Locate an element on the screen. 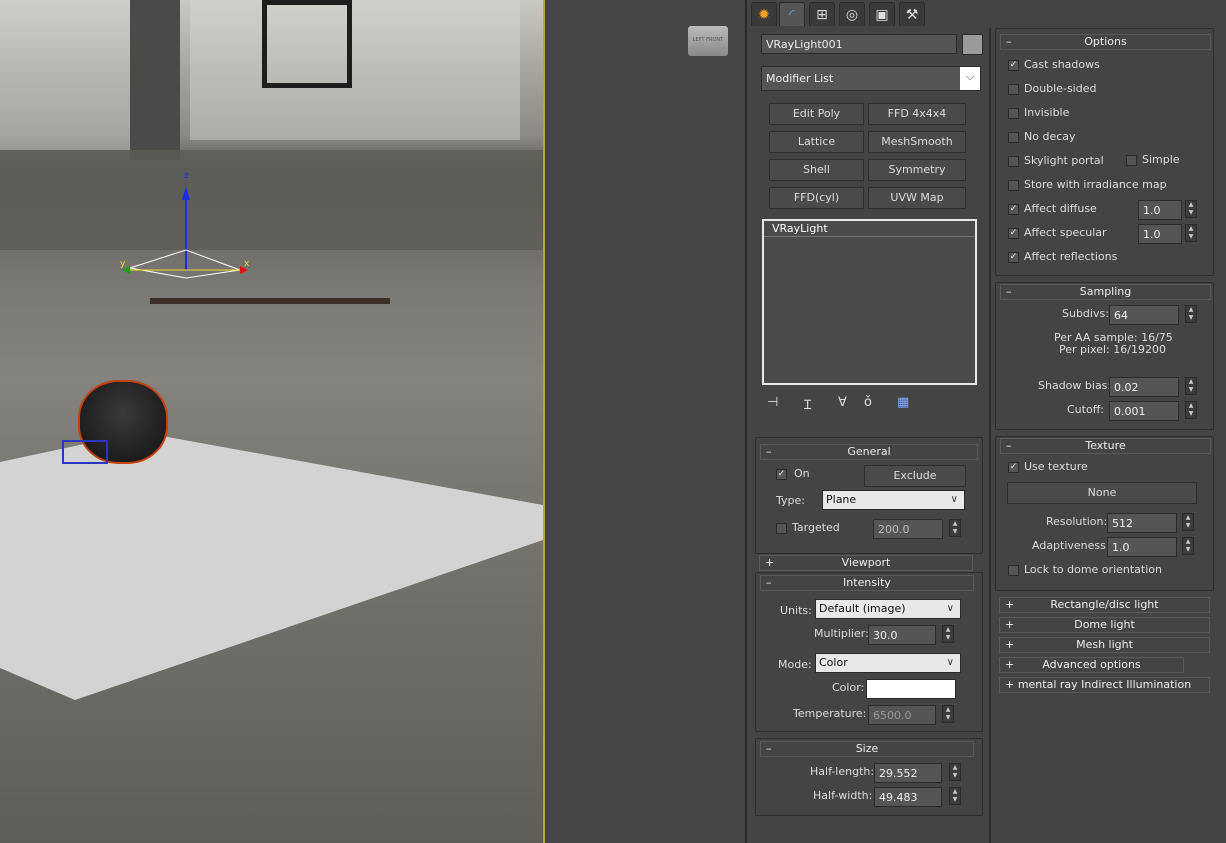 This screenshot has height=843, width=1226. chevron-down-icon: ∨ is located at coordinates (950, 662).